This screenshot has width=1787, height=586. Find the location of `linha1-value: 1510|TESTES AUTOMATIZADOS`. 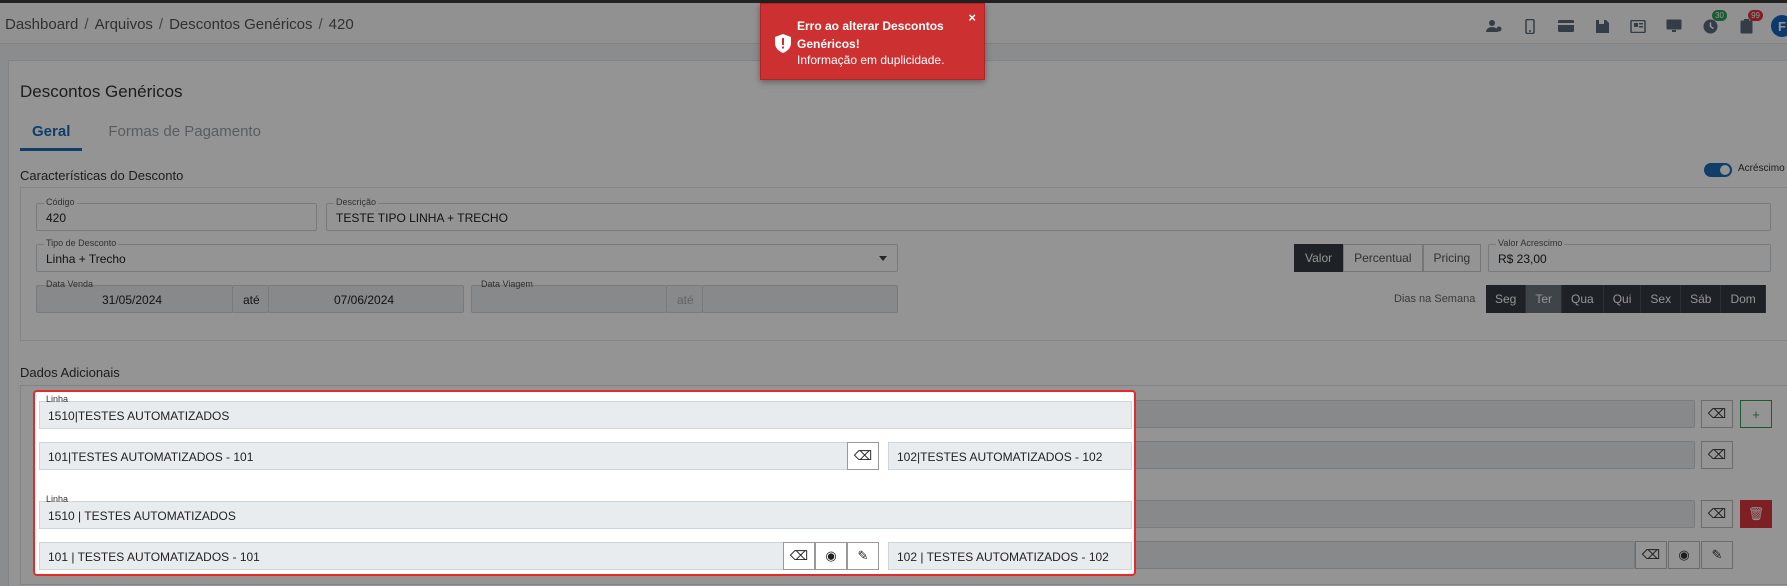

linha1-value: 1510|TESTES AUTOMATIZADOS is located at coordinates (139, 416).